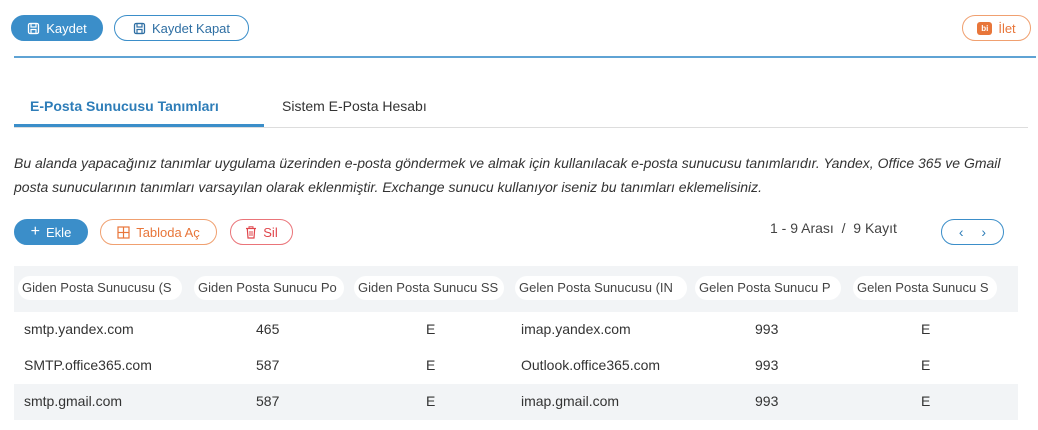 This screenshot has height=430, width=1038. What do you see at coordinates (79, 329) in the screenshot?
I see `cell-outgoing-server: smtp.yandex.com` at bounding box center [79, 329].